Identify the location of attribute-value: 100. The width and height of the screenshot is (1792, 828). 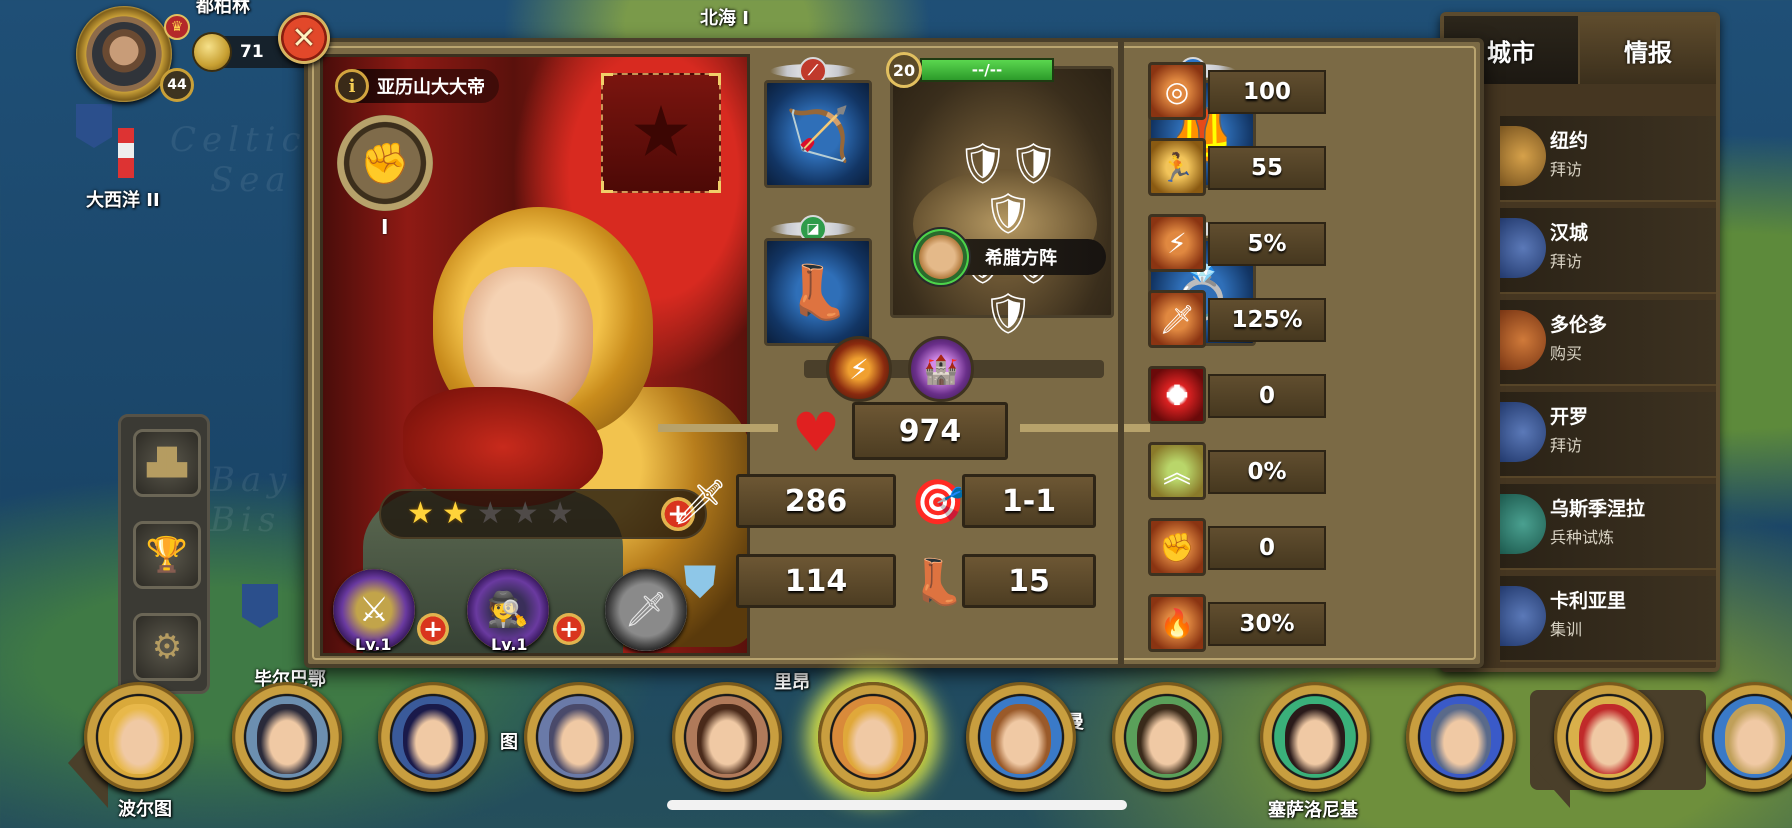
(1267, 92).